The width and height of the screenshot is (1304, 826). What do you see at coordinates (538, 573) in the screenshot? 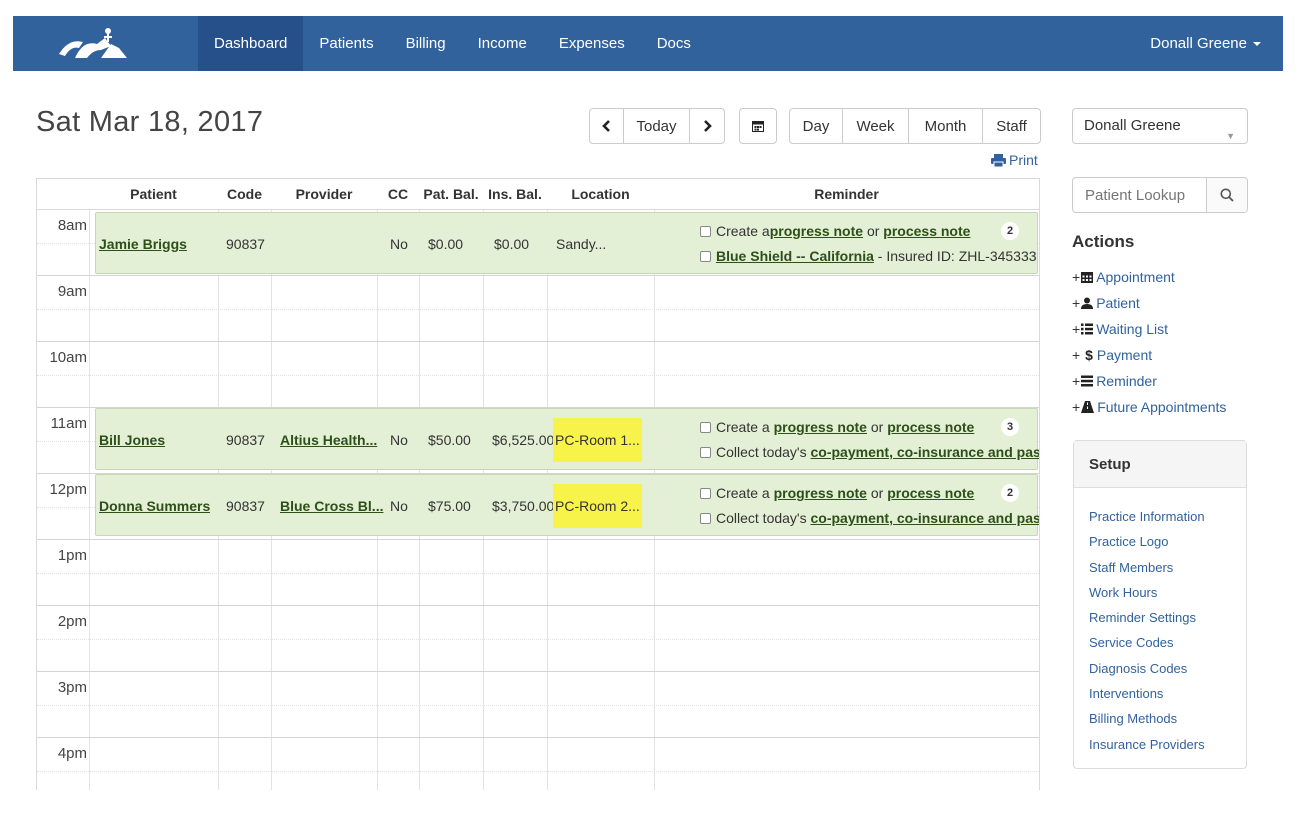
I see `hour-row-1pm: 1pm` at bounding box center [538, 573].